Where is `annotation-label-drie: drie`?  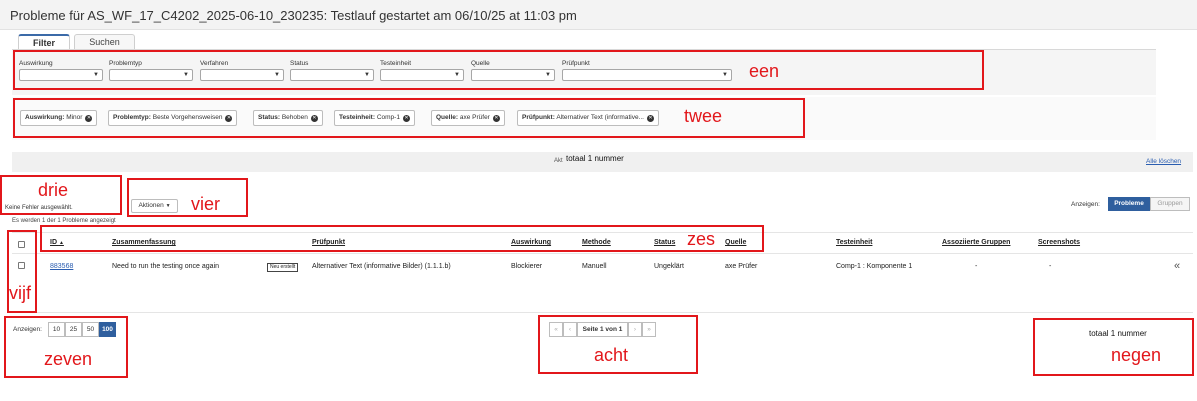
annotation-label-drie: drie is located at coordinates (53, 190).